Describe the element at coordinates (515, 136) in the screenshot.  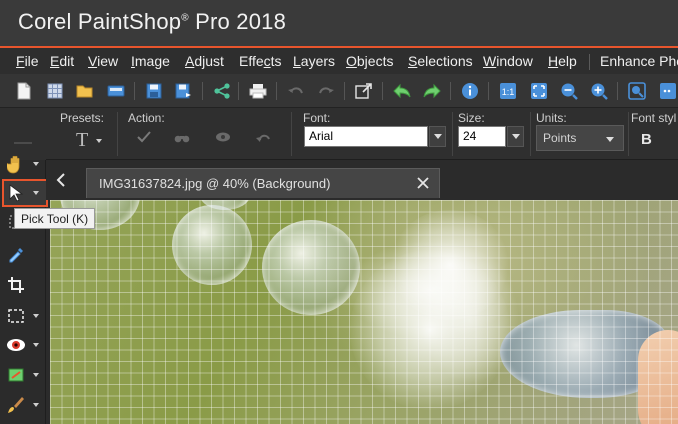
I see `size-dropdown-button` at that location.